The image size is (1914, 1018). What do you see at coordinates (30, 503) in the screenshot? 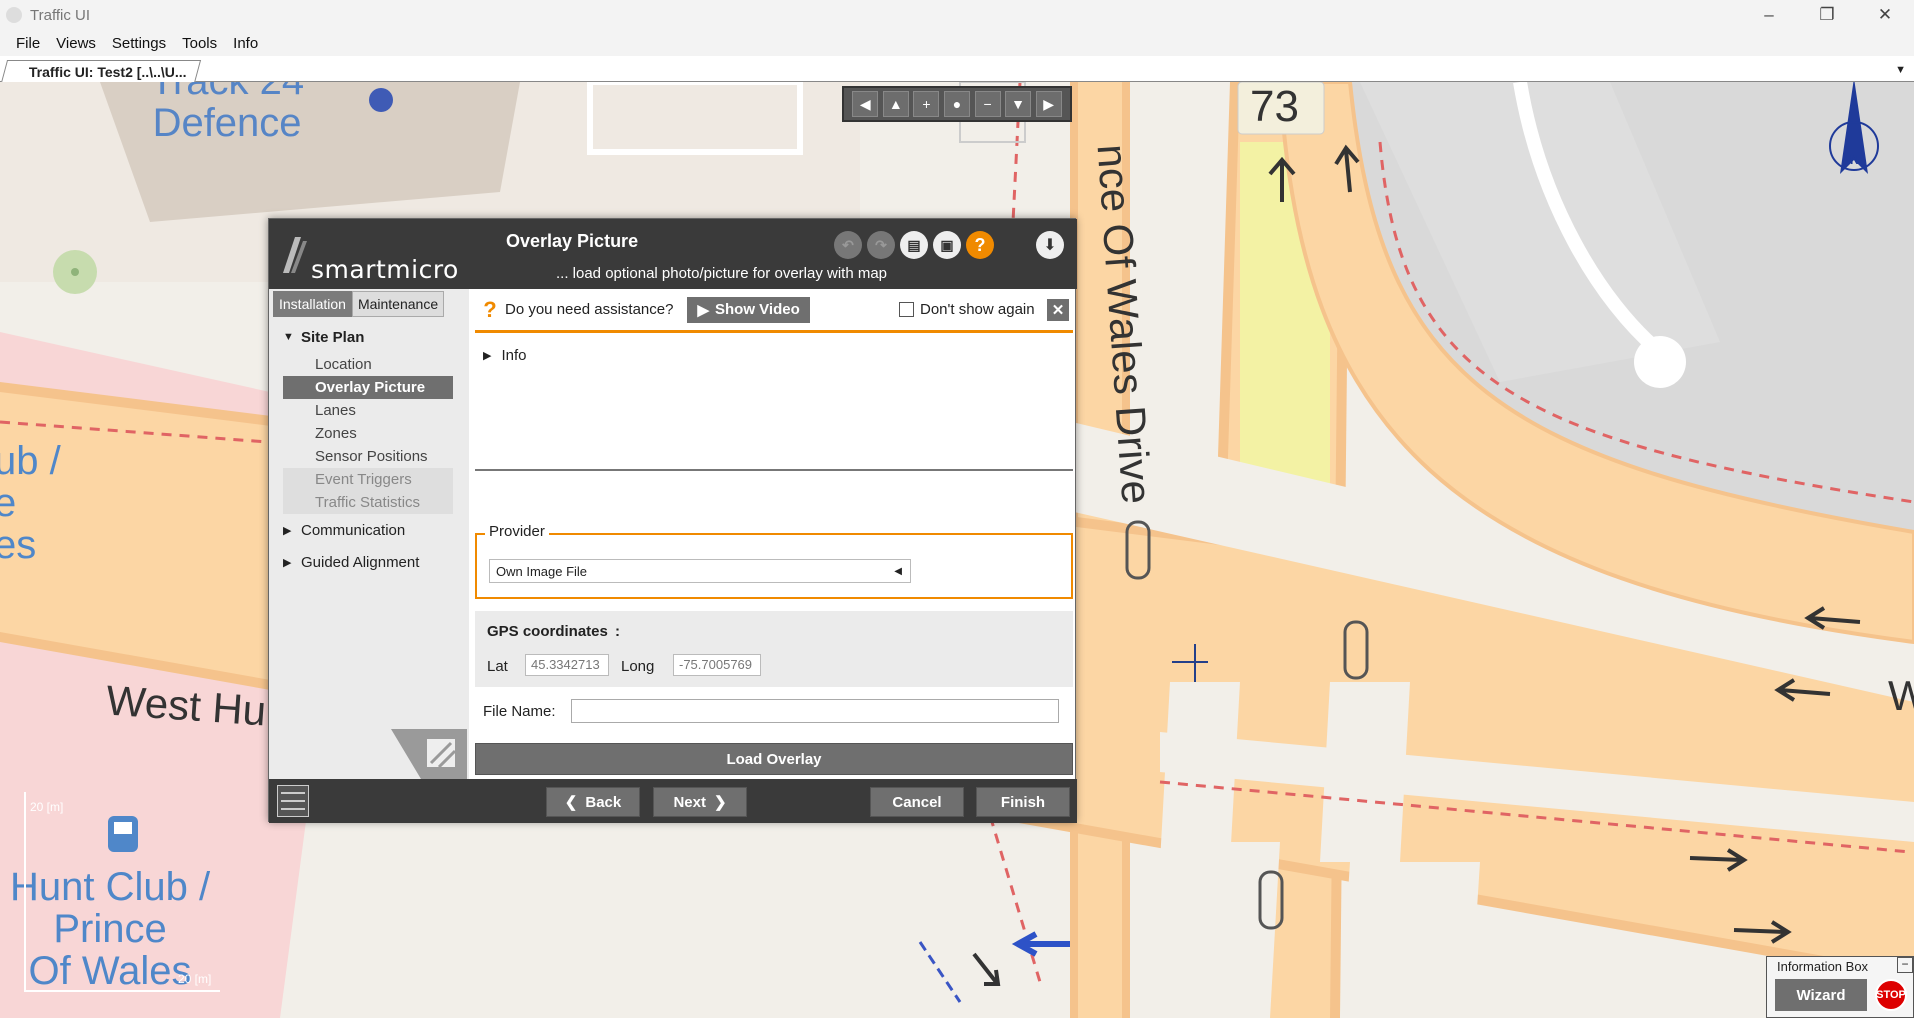
I see `map-label-club-left: ub / e es` at bounding box center [30, 503].